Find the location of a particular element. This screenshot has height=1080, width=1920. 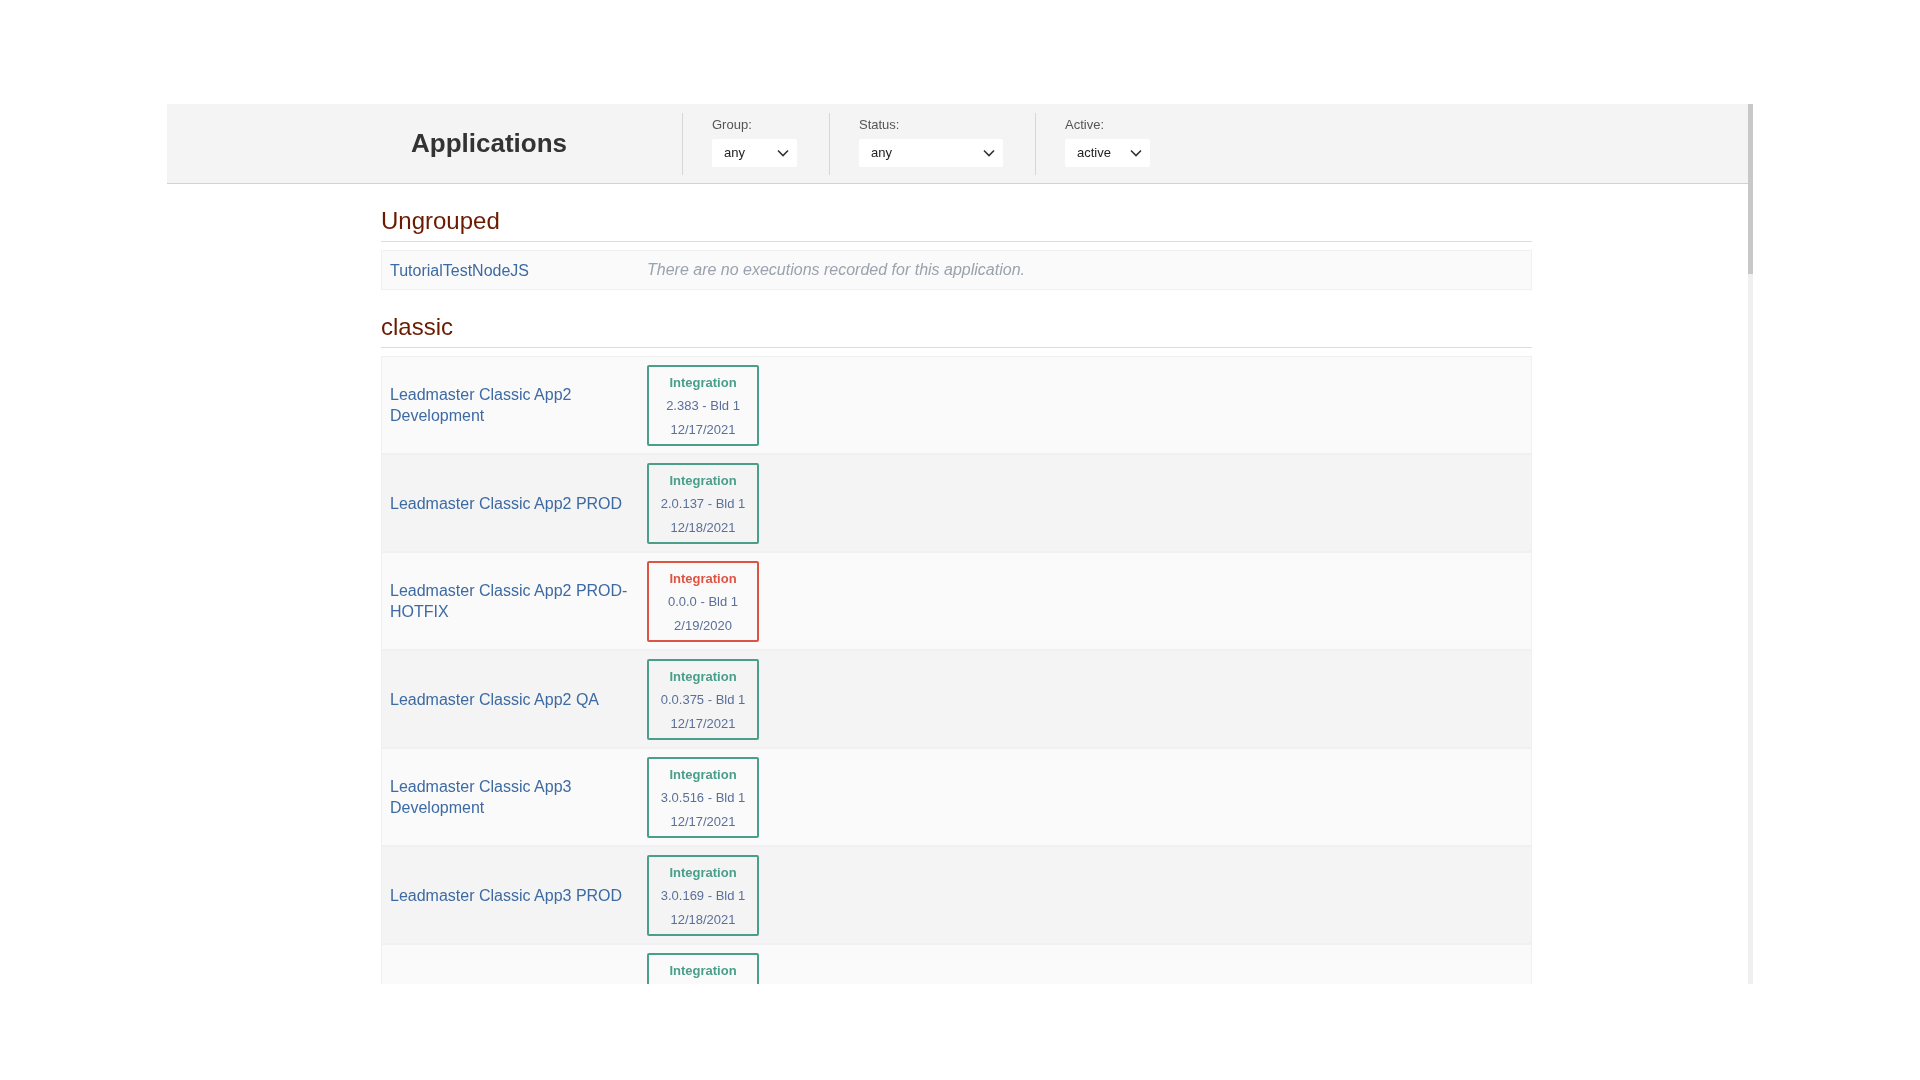

application-link: TutorialTestNodeJS is located at coordinates (513, 270).